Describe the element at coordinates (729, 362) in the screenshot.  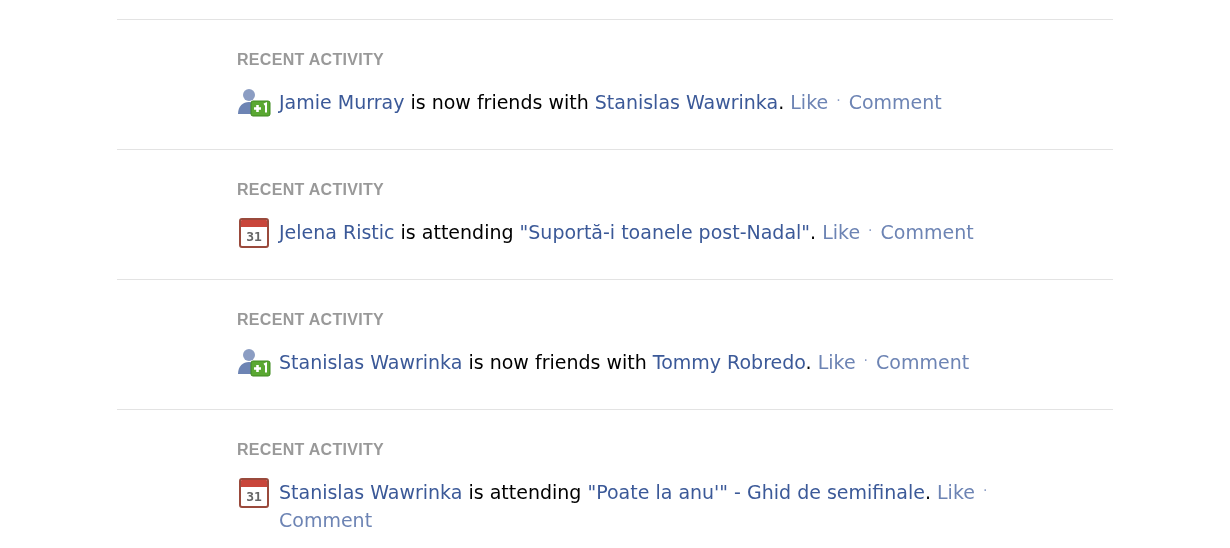
I see `profile-link: Tommy Robredo` at that location.